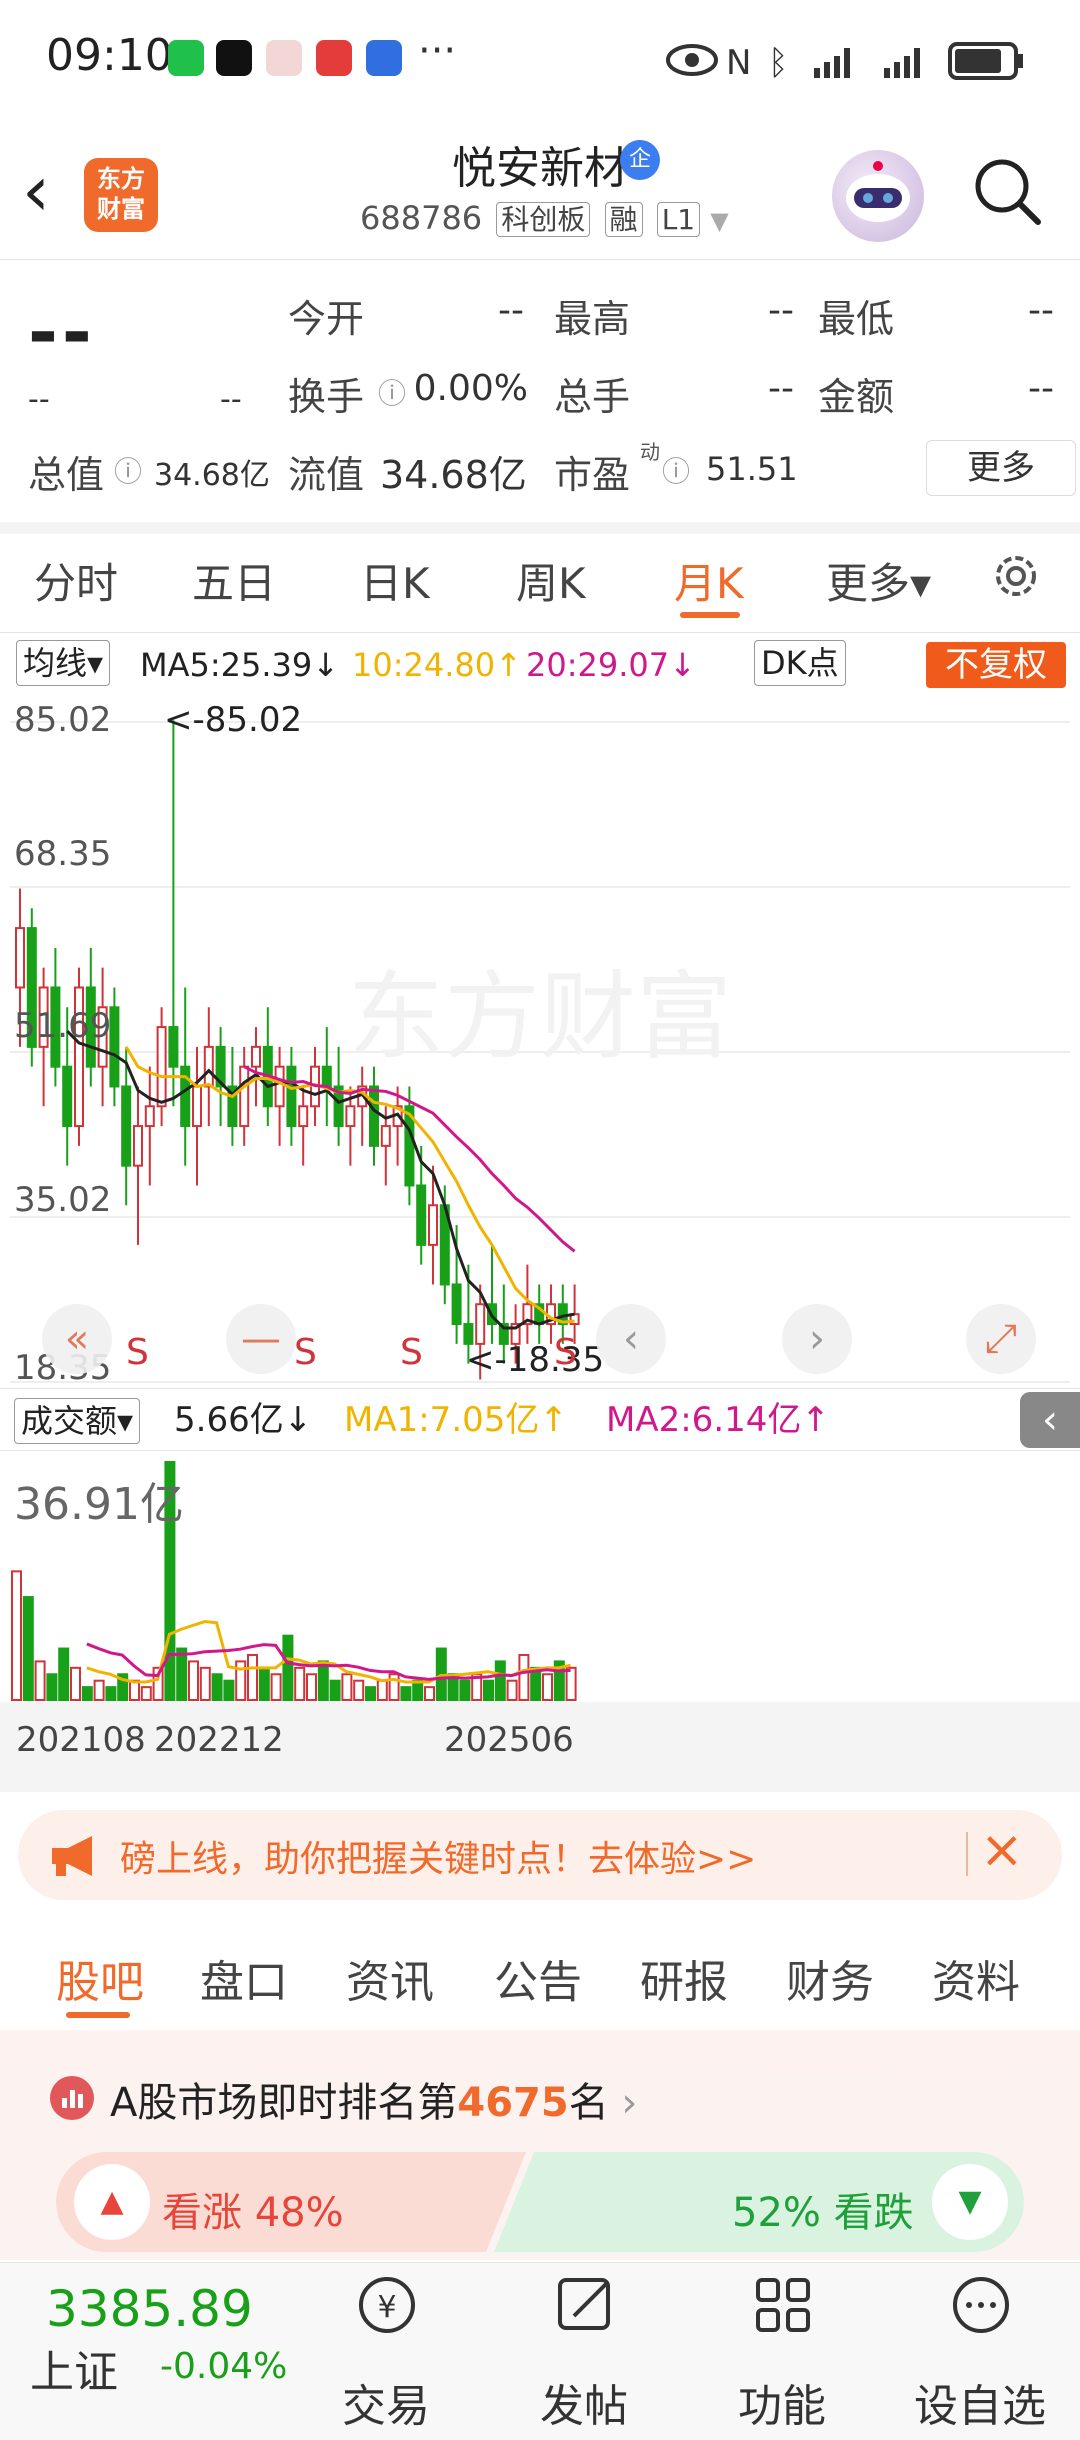 The width and height of the screenshot is (1080, 2440). What do you see at coordinates (830, 1978) in the screenshot?
I see `tab-finance: 财务` at bounding box center [830, 1978].